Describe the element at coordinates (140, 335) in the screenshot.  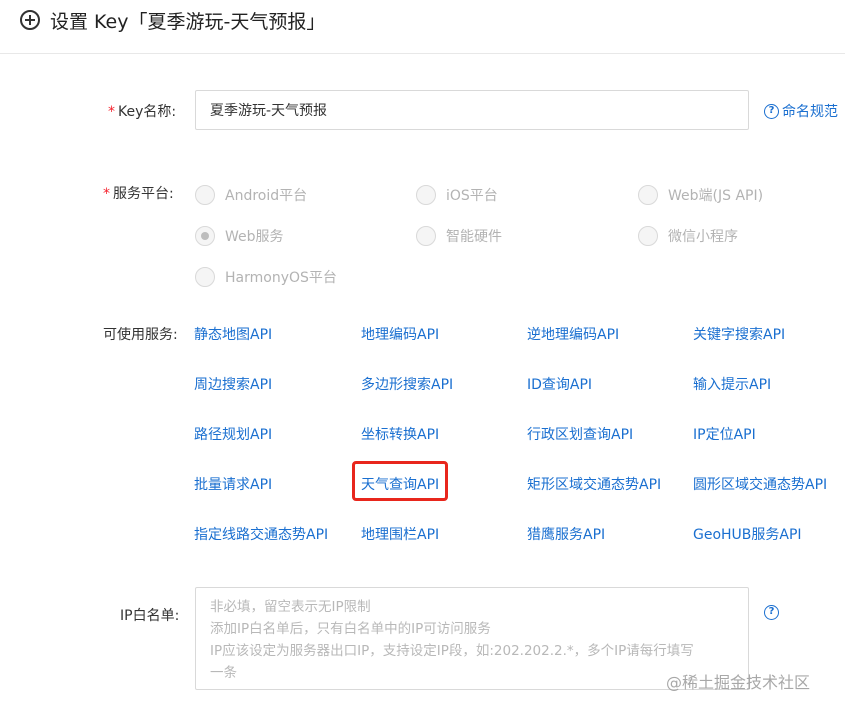
I see `services-label: 可使用服务:` at that location.